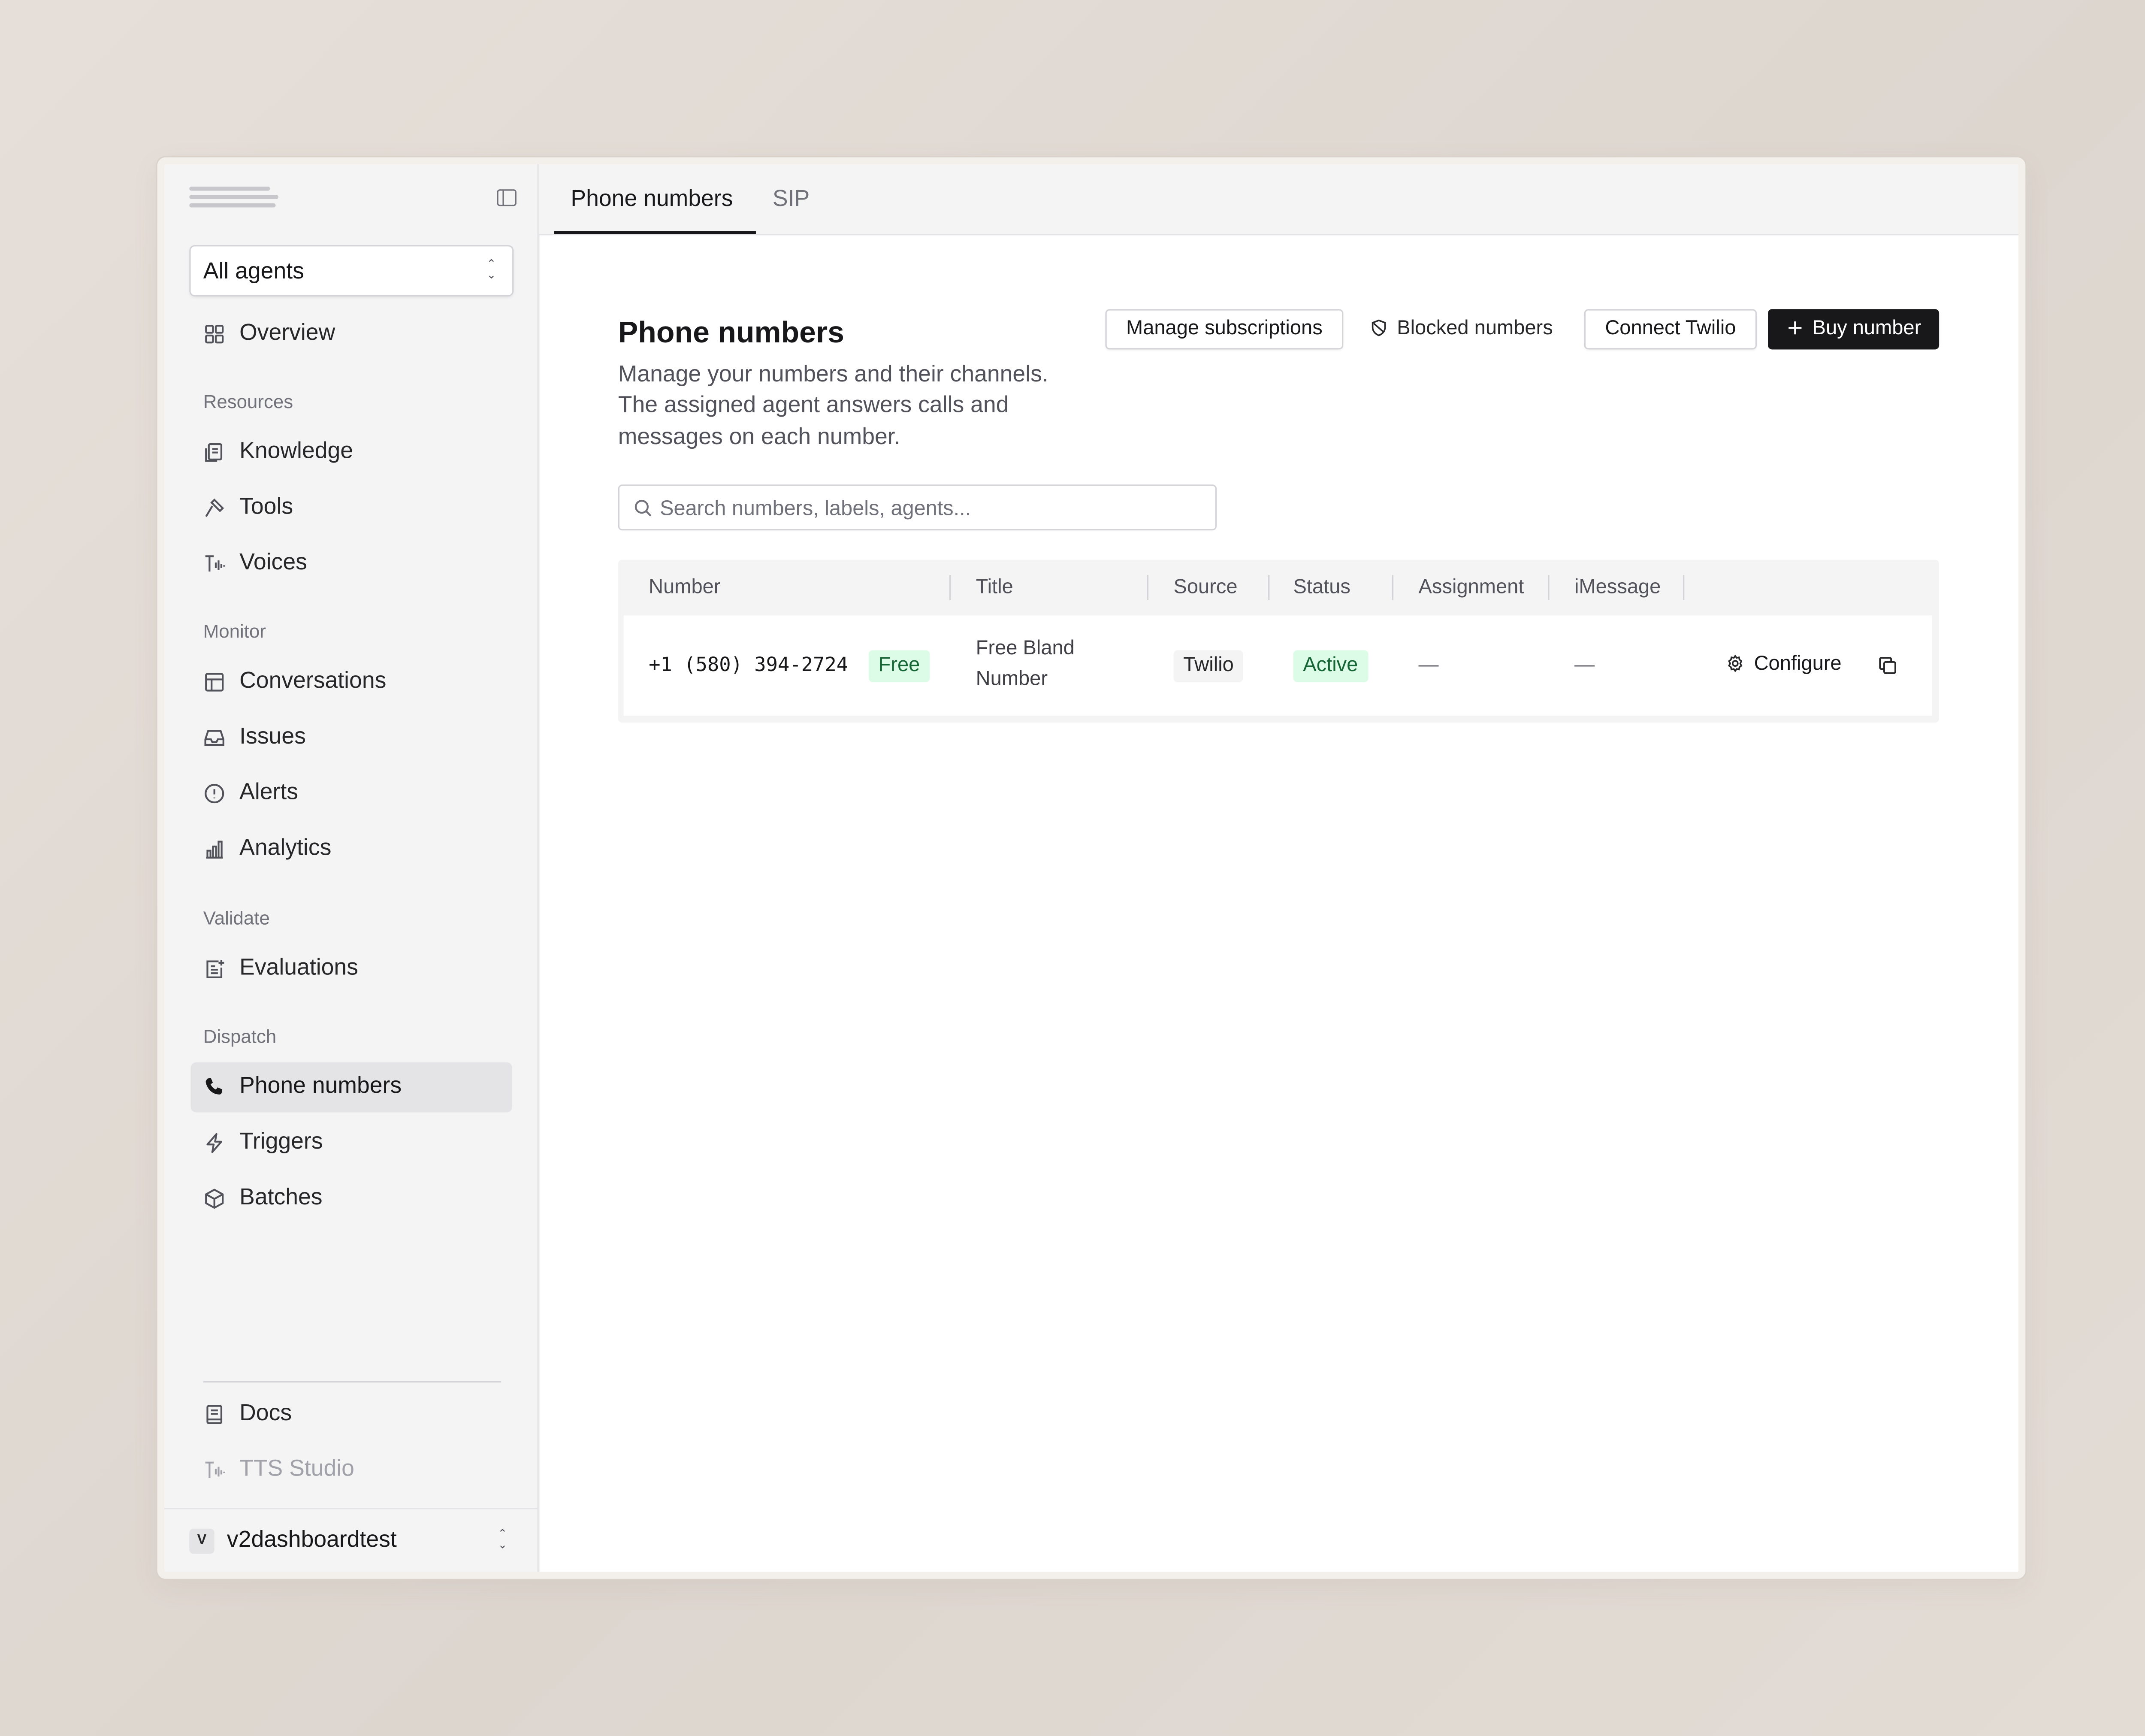 This screenshot has height=1736, width=2145. Describe the element at coordinates (352, 1414) in the screenshot. I see `sidebar-item-docs: Docs` at that location.